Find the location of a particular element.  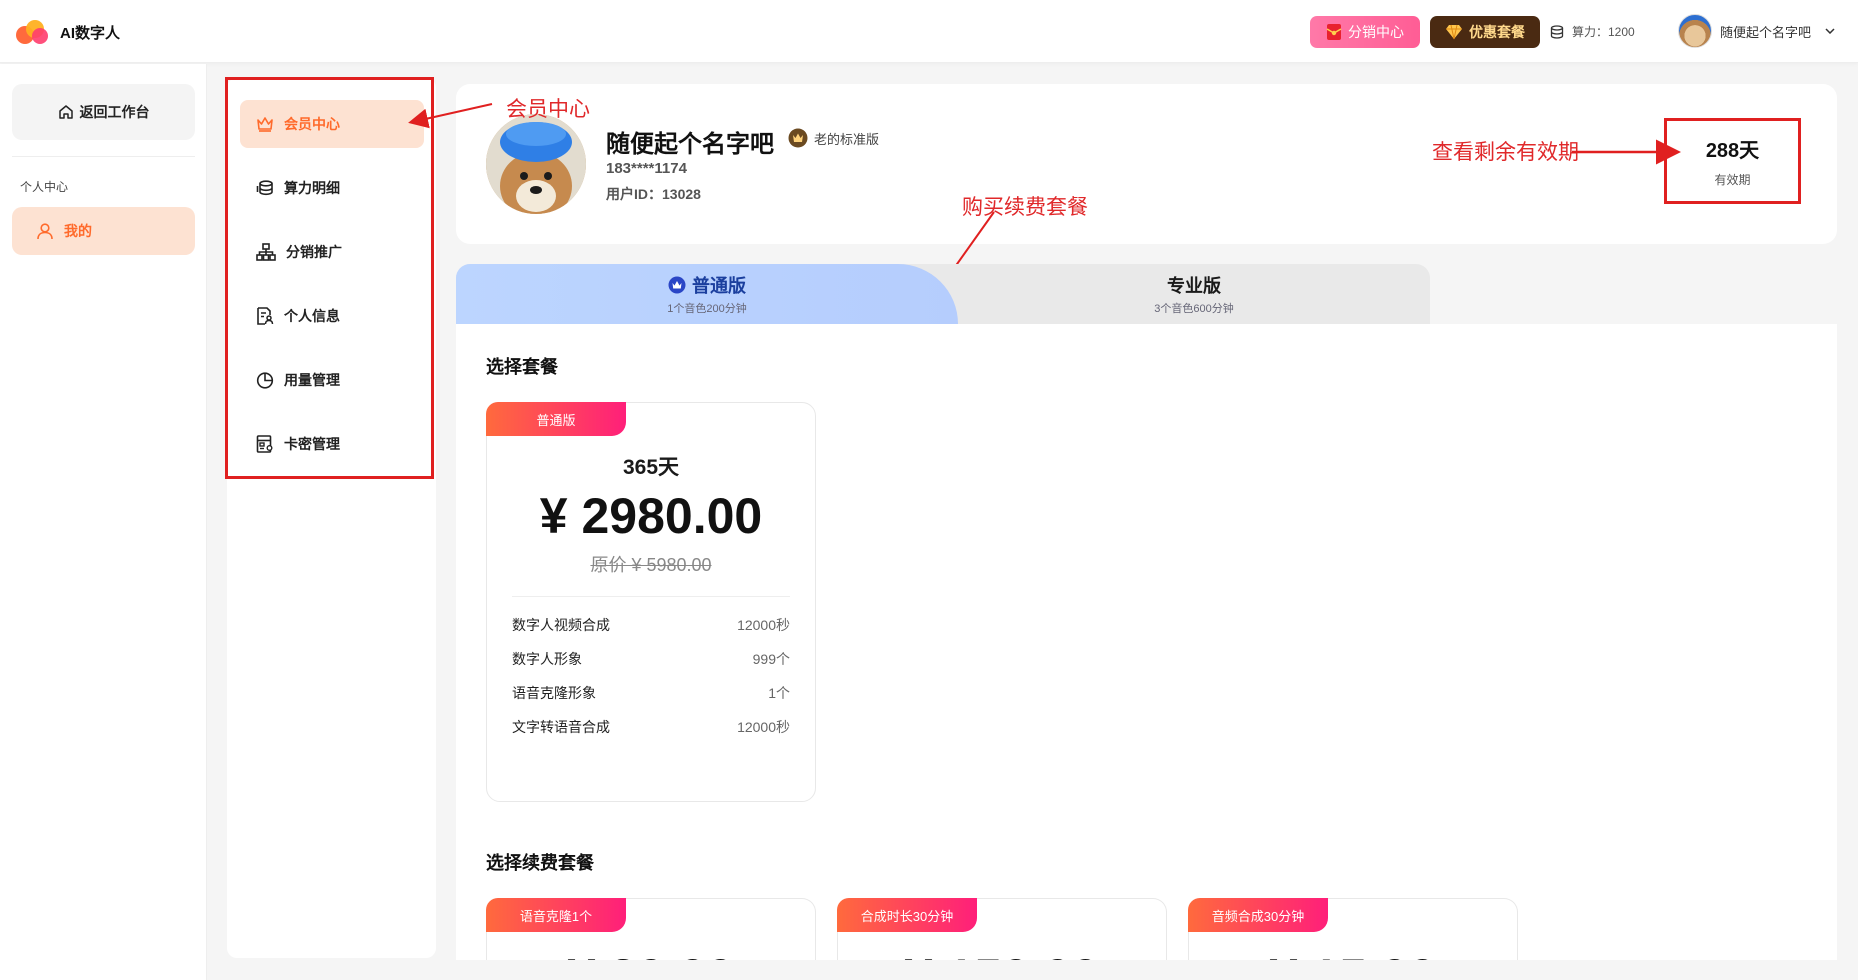

renew-tag: 音频合成30分钟 is located at coordinates (1258, 915).